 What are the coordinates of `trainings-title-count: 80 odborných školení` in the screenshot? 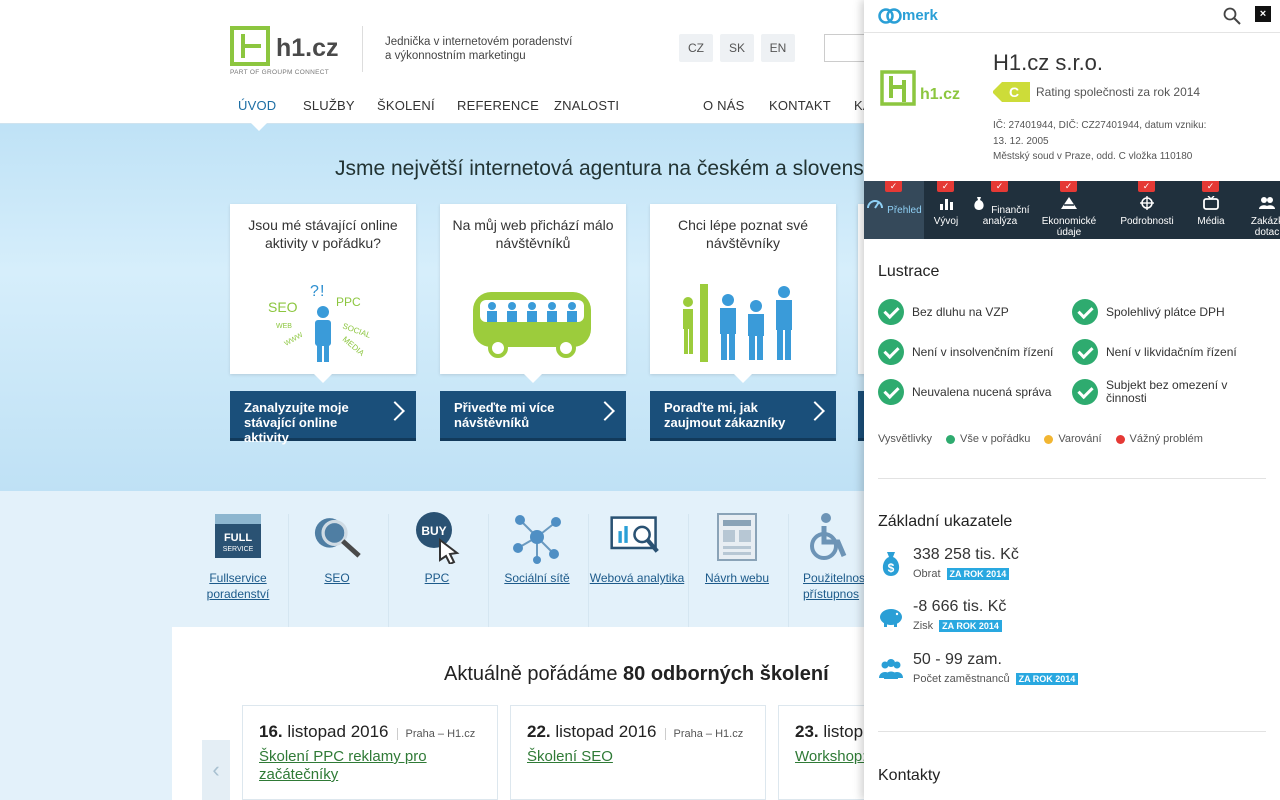 It's located at (726, 674).